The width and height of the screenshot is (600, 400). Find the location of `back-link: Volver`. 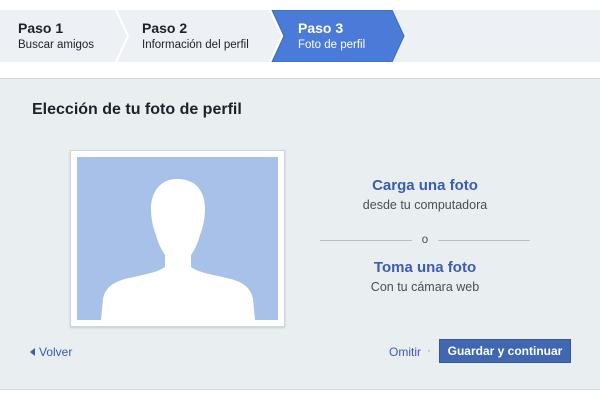

back-link: Volver is located at coordinates (51, 352).